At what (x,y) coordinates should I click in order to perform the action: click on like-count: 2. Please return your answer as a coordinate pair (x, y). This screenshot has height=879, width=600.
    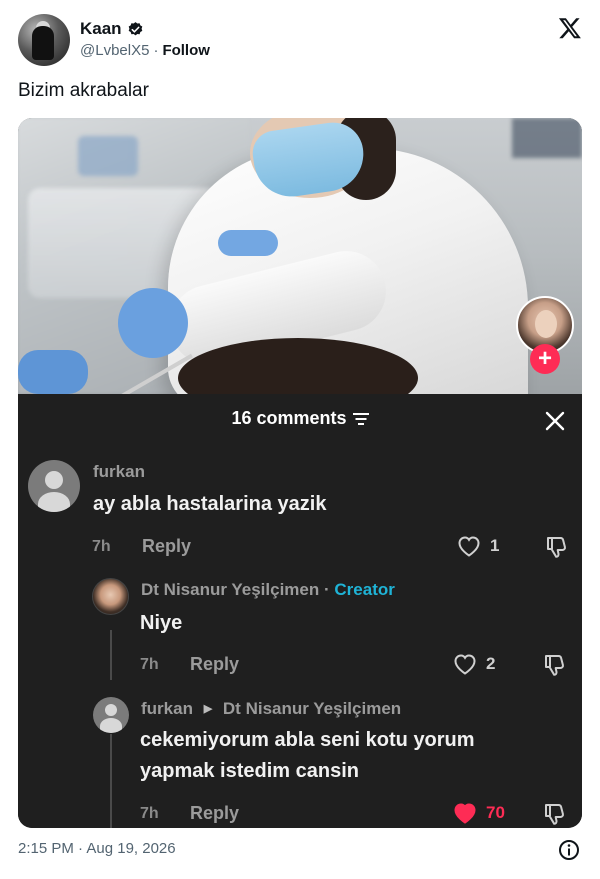
    Looking at the image, I should click on (491, 663).